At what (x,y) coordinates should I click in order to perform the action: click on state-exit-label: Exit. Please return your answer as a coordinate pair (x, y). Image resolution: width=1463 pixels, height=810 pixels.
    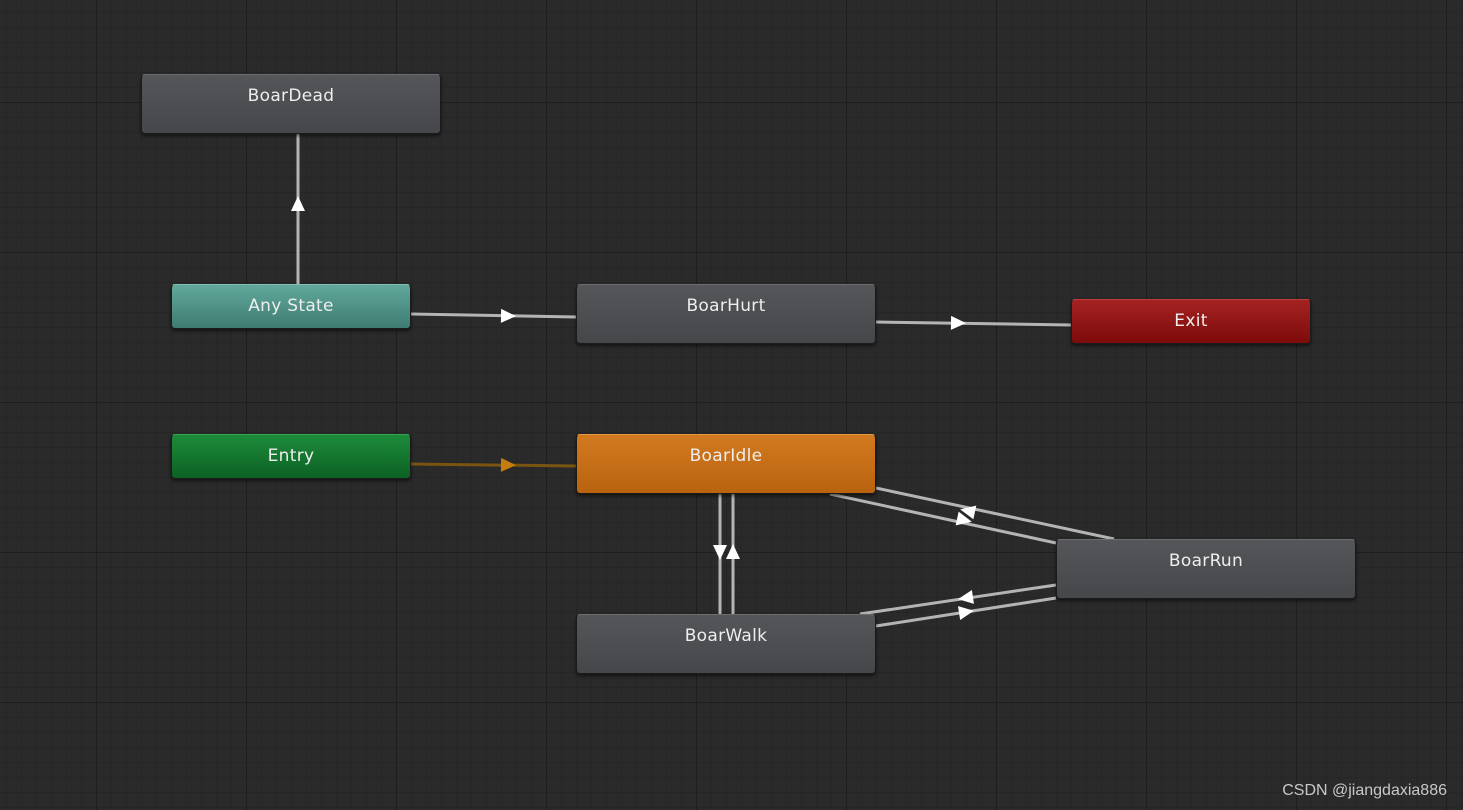
    Looking at the image, I should click on (1191, 321).